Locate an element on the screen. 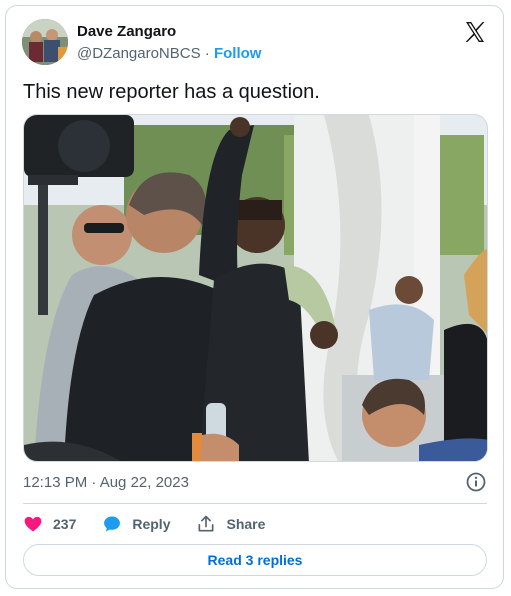 This screenshot has width=511, height=596. author-handle-row: @DZangaroNBCS · Follow is located at coordinates (169, 53).